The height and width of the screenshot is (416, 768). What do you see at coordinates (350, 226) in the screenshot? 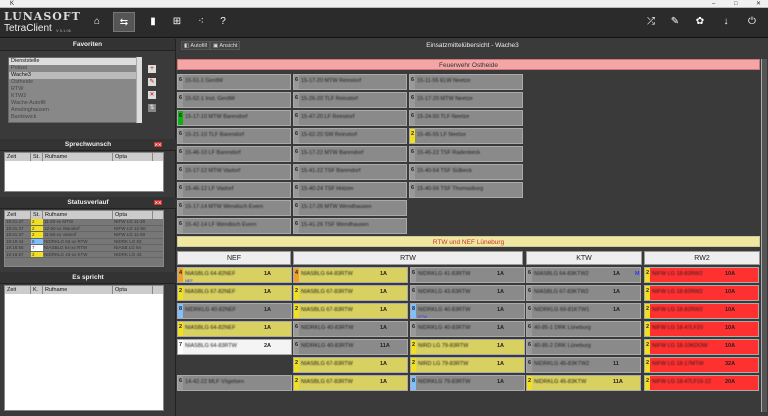
I see `unit-card: 6 15-41-26 TSF Wendhausen` at bounding box center [350, 226].